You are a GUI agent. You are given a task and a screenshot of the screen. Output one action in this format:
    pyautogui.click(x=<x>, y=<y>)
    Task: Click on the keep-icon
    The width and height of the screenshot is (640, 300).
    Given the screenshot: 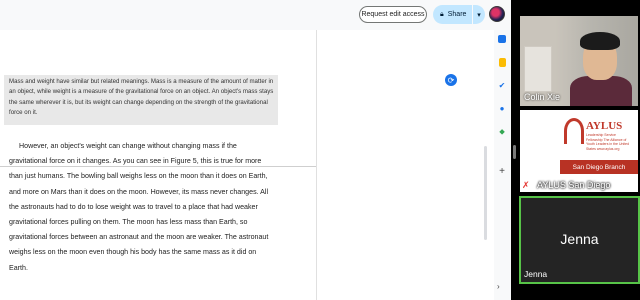 What is the action you would take?
    pyautogui.click(x=502, y=62)
    